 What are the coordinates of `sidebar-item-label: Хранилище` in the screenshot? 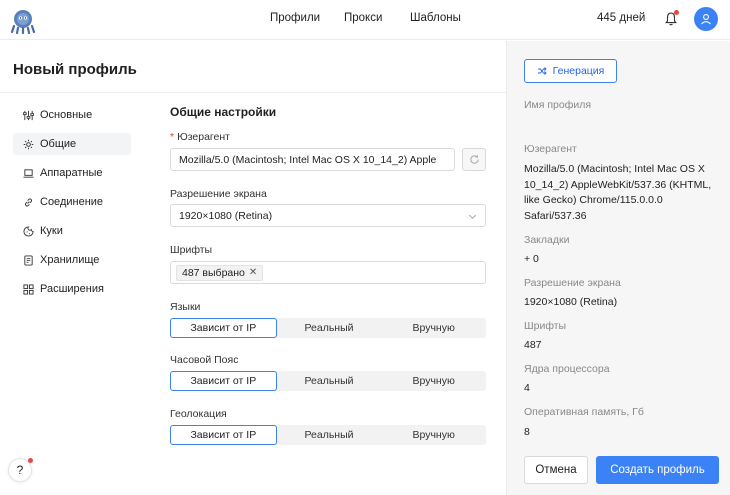 It's located at (70, 260).